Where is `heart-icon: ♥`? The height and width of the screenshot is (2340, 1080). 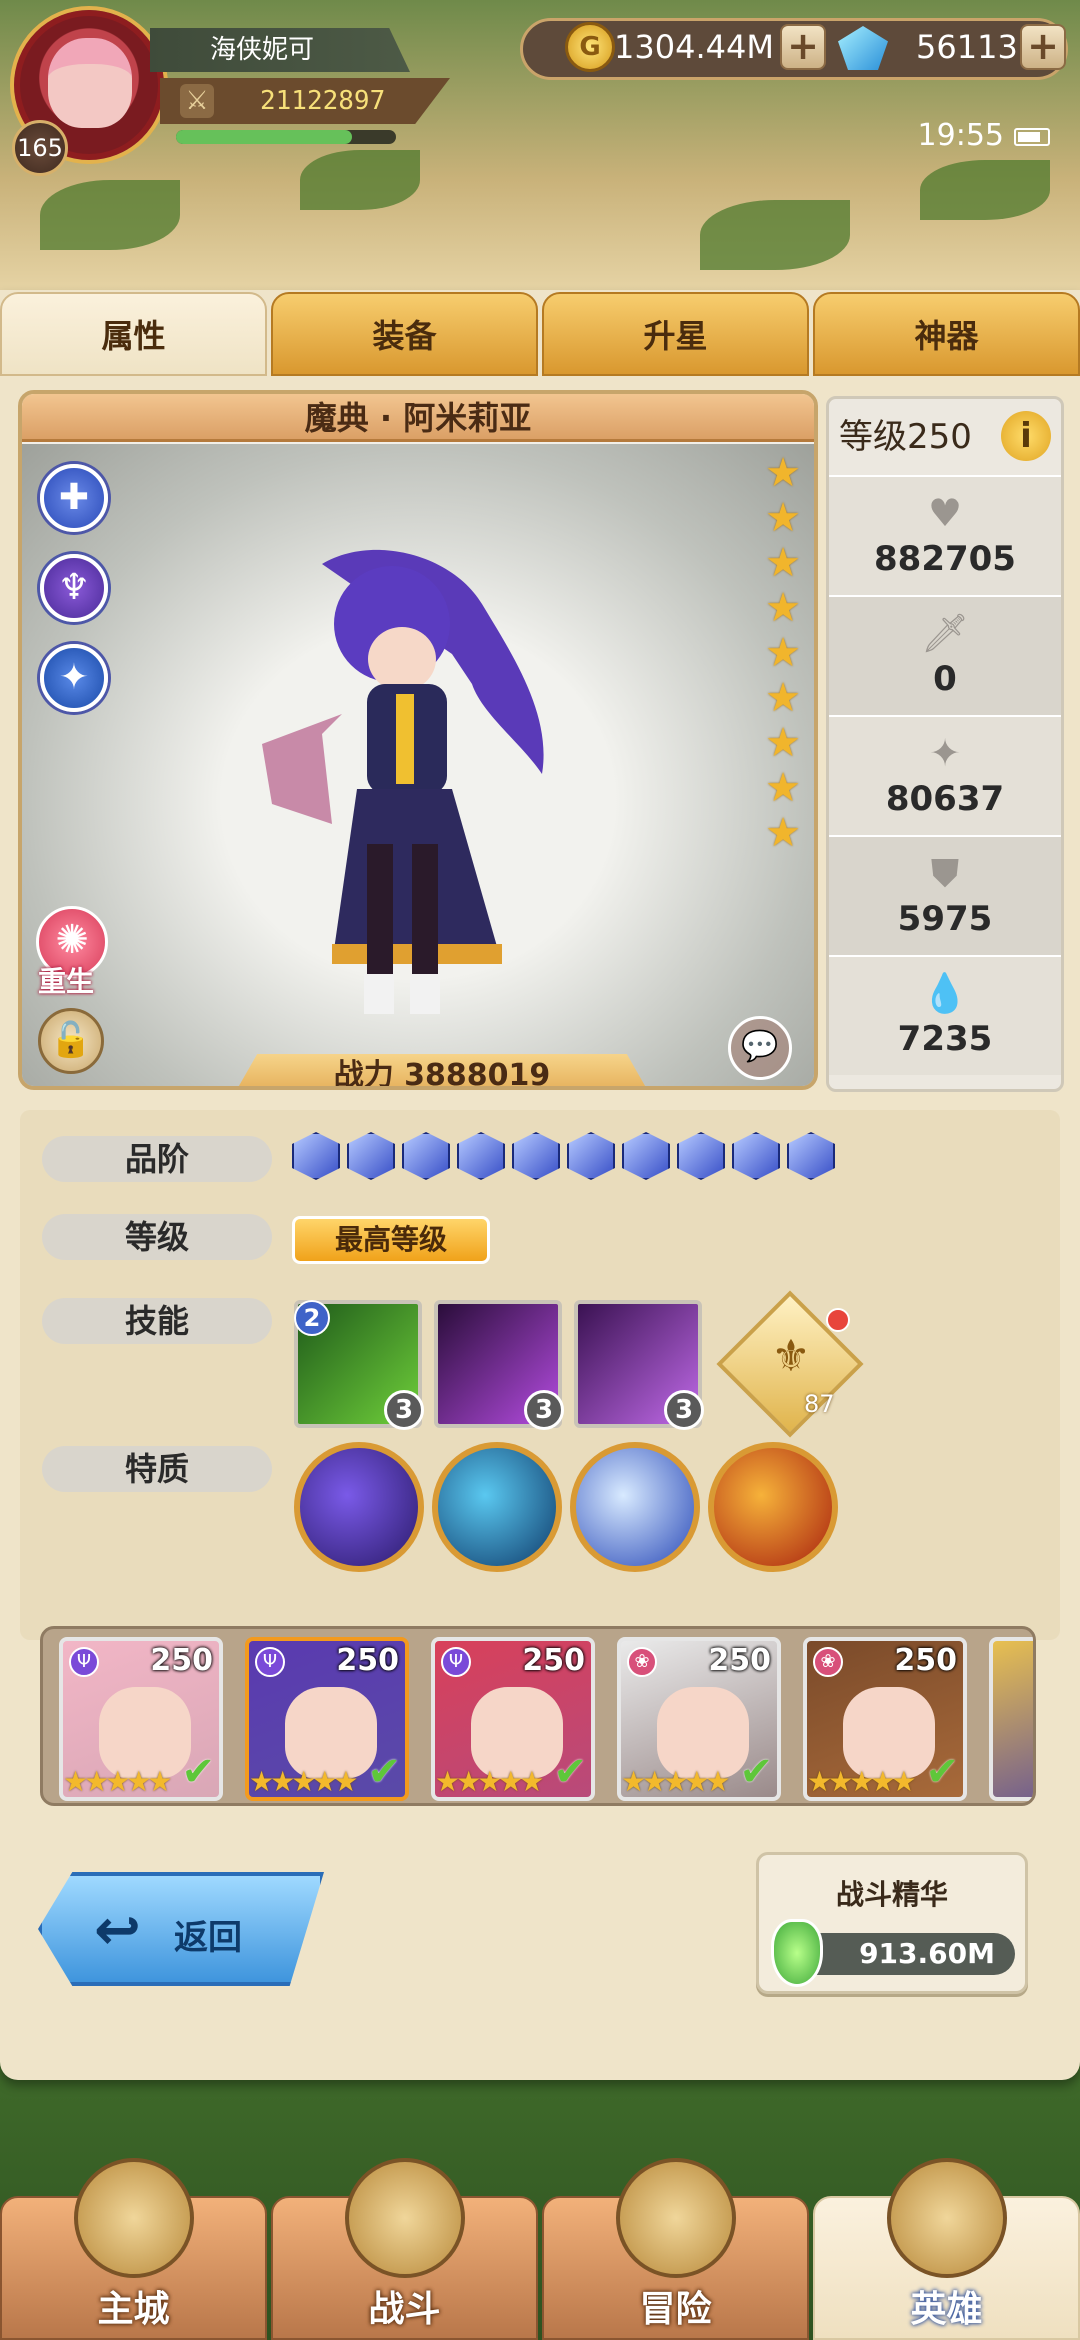
heart-icon: ♥ is located at coordinates (945, 513).